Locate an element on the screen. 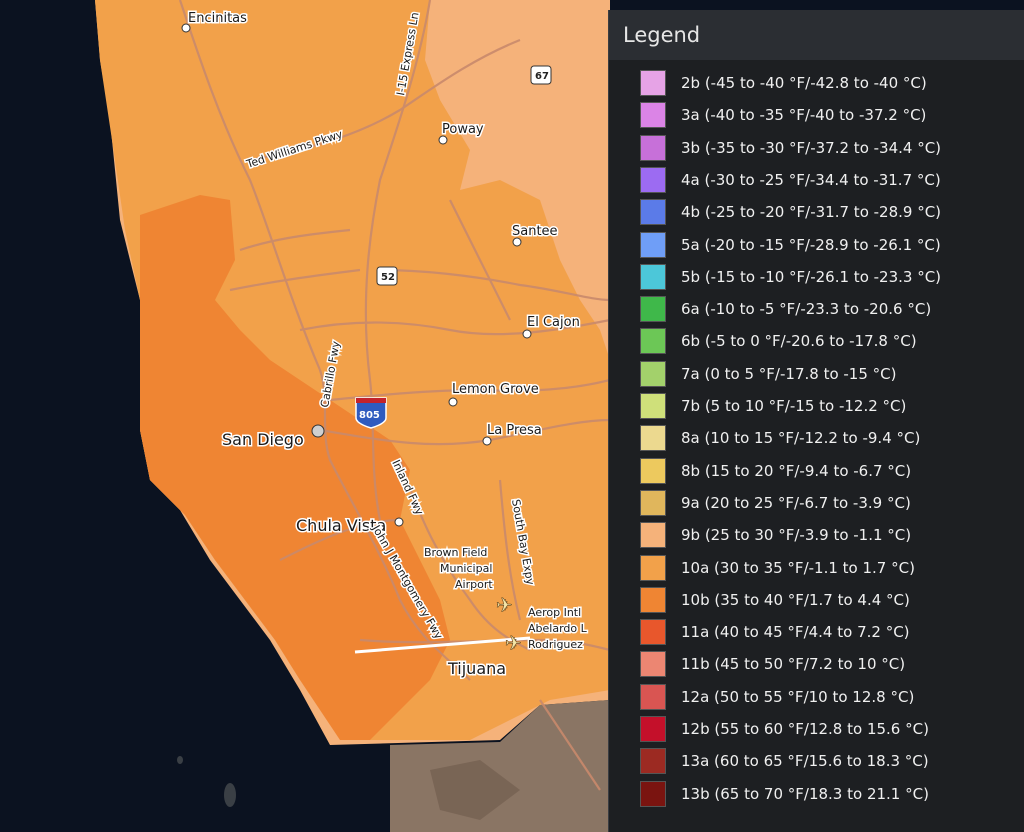 This screenshot has width=1024, height=832. label-aerop-3: Rodriguez is located at coordinates (555, 644).